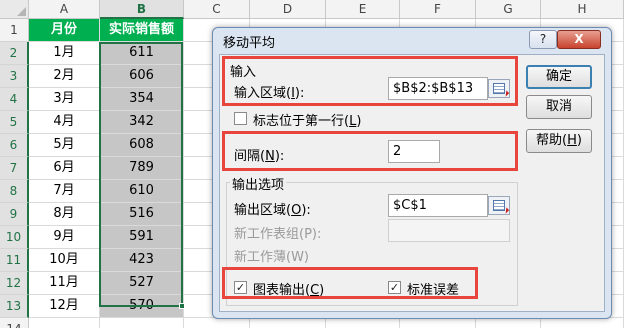  Describe the element at coordinates (438, 205) in the screenshot. I see `output-range-field: $C$1` at that location.